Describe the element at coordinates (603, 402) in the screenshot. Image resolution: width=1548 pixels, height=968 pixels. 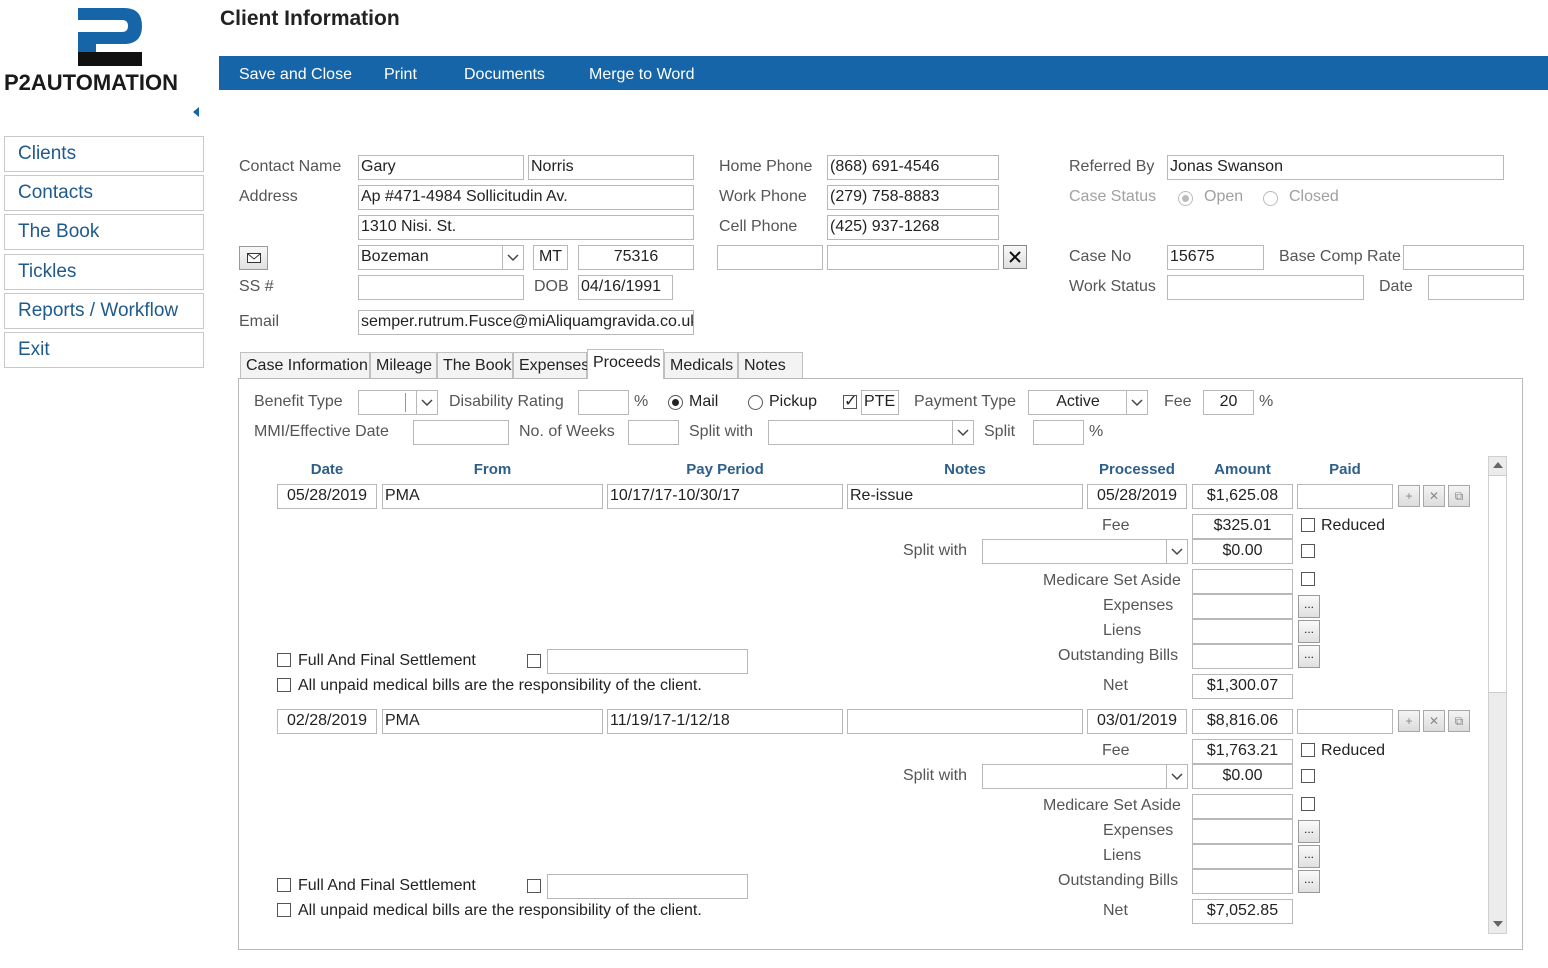
I see `disability-rating-field` at that location.